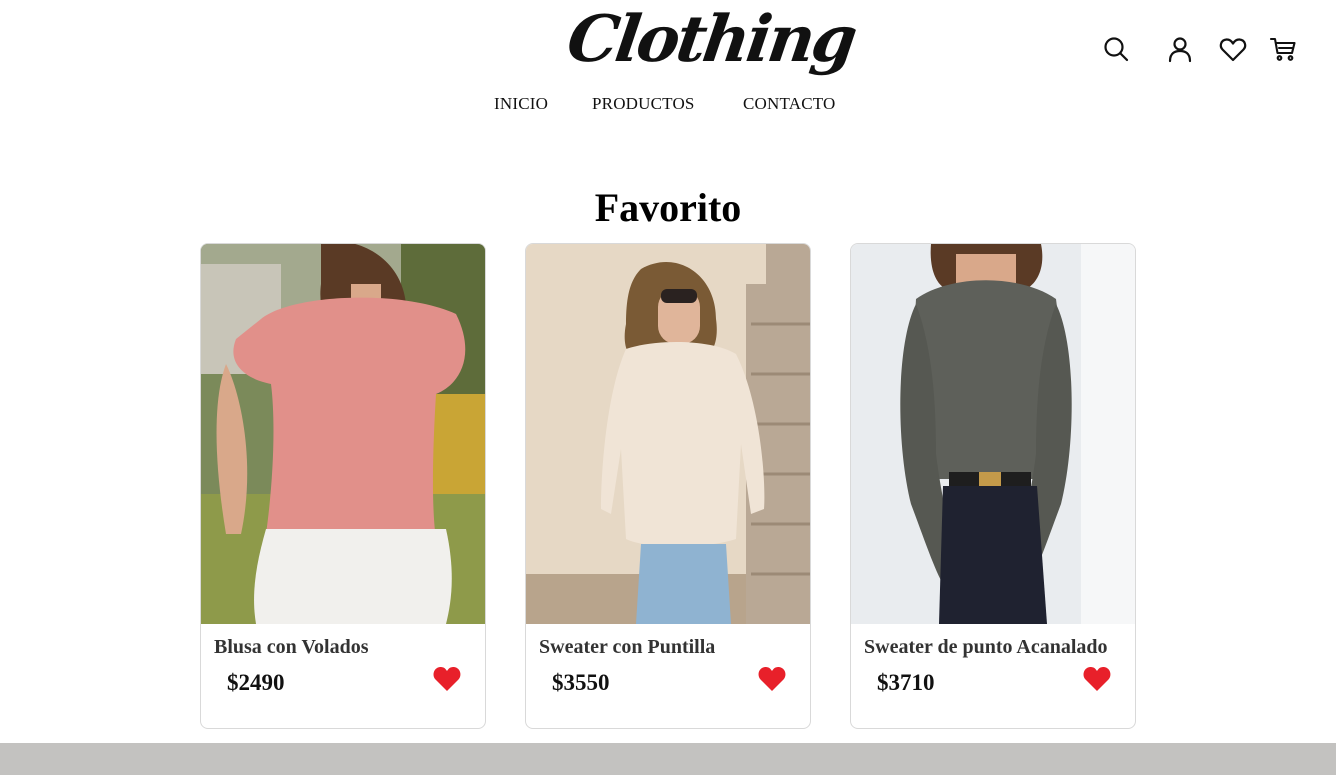 Image resolution: width=1336 pixels, height=775 pixels. I want to click on product-name: Sweater de punto Acanalado, so click(986, 647).